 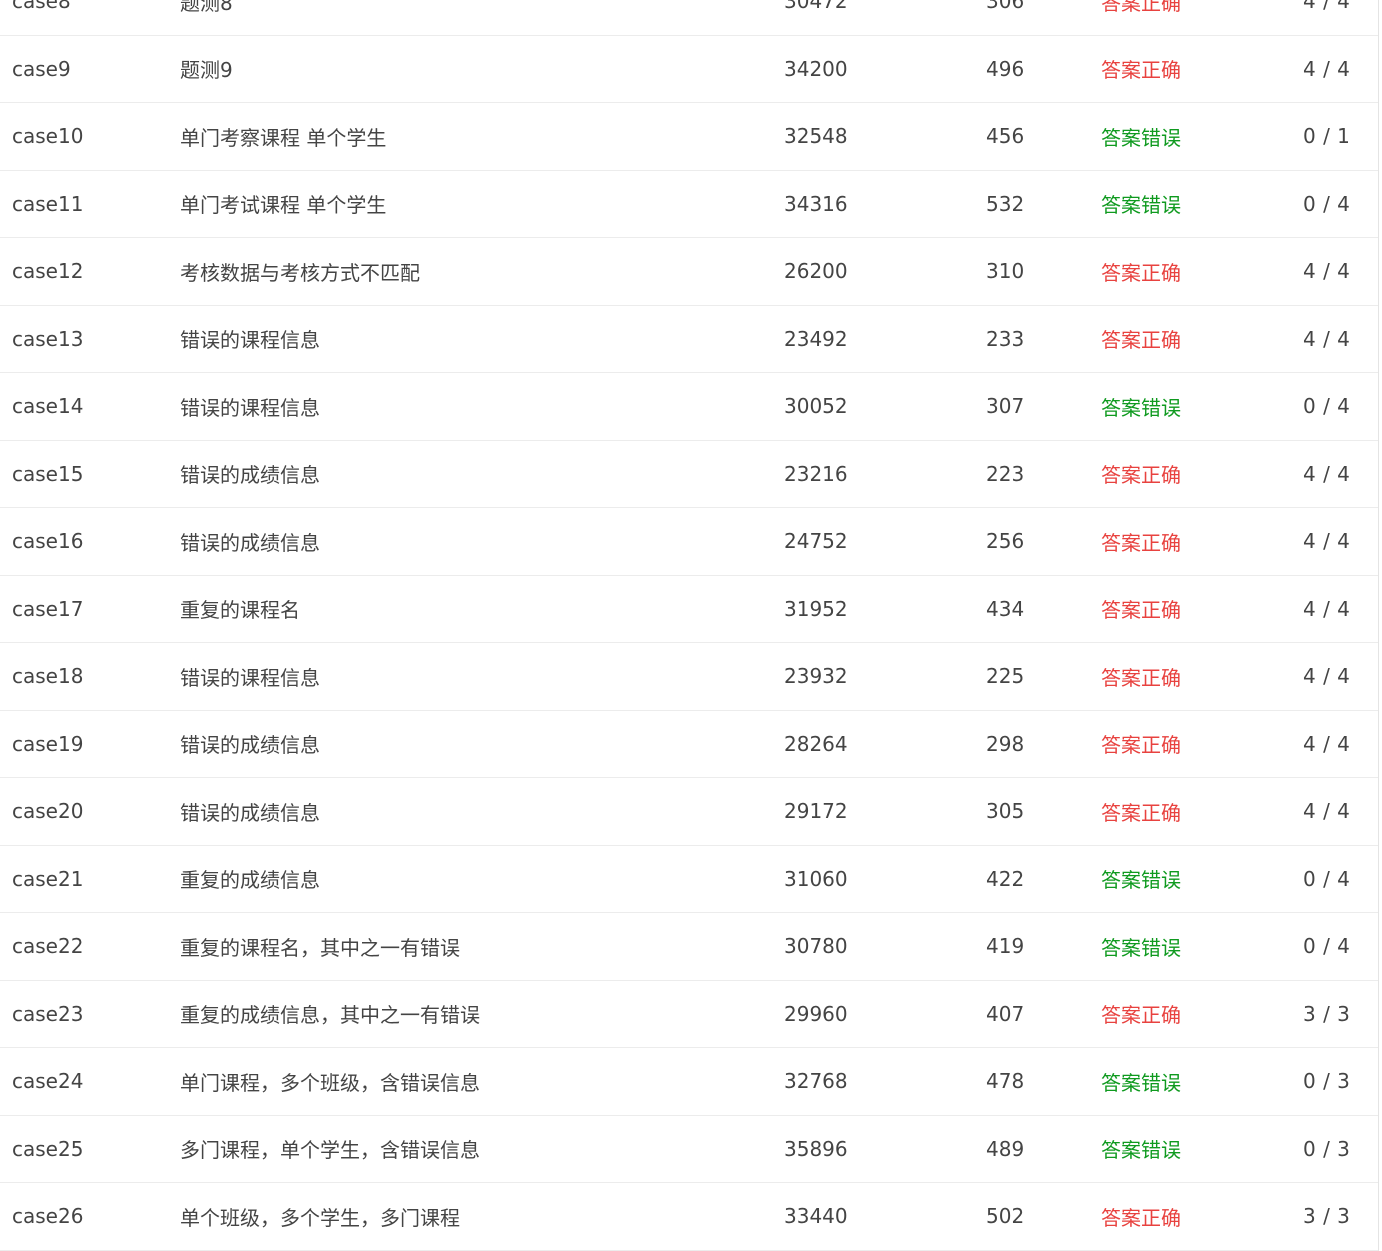 What do you see at coordinates (816, 7) in the screenshot?
I see `time-value: 30472` at bounding box center [816, 7].